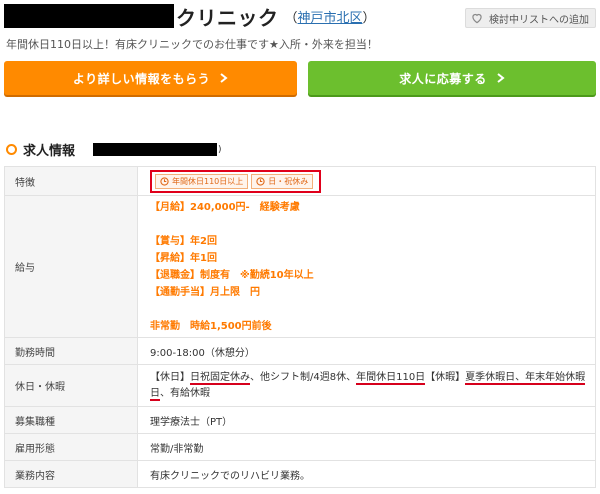 The height and width of the screenshot is (494, 600). I want to click on table-row: 特徴 年間休日110日以上 日・祝休み, so click(300, 181).